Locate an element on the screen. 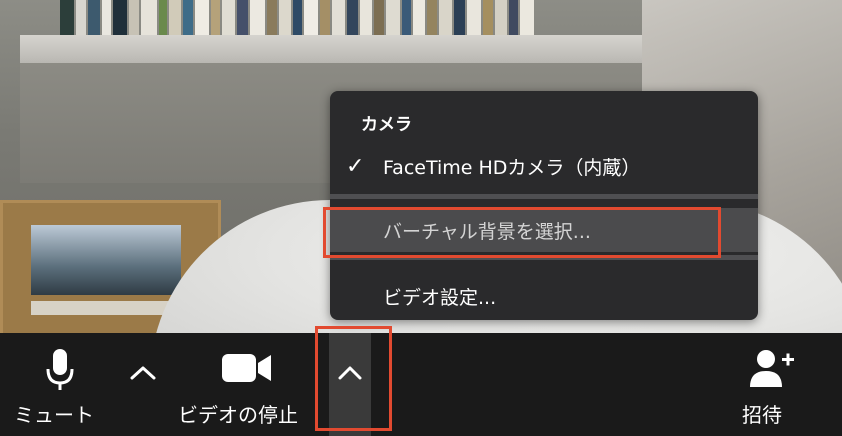  microphone-icon is located at coordinates (60, 369).